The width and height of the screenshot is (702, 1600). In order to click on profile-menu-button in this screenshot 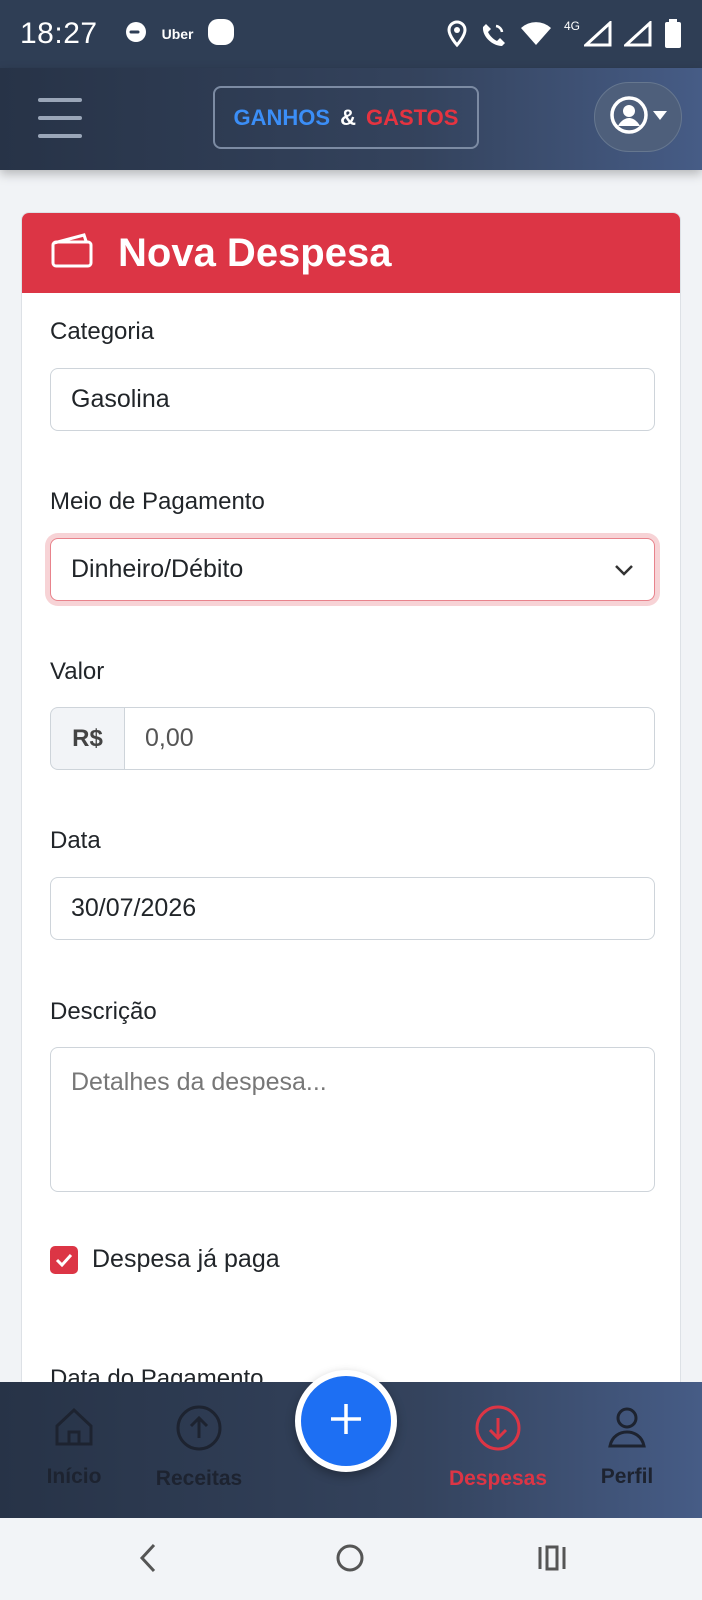, I will do `click(638, 117)`.